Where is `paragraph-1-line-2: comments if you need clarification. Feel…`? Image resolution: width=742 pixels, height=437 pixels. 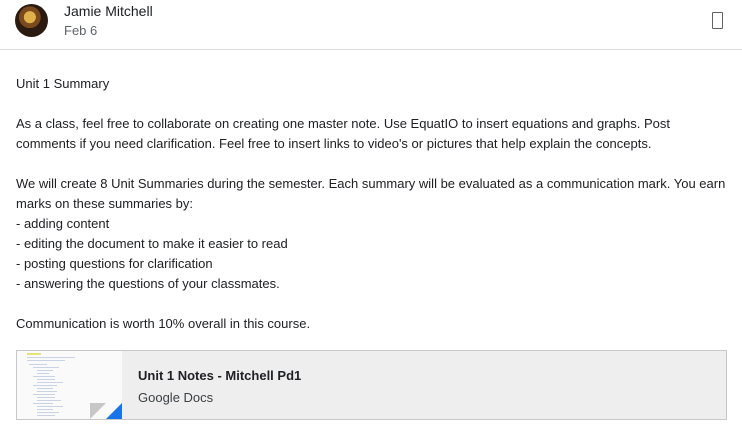 paragraph-1-line-2: comments if you need clarification. Feel… is located at coordinates (334, 143).